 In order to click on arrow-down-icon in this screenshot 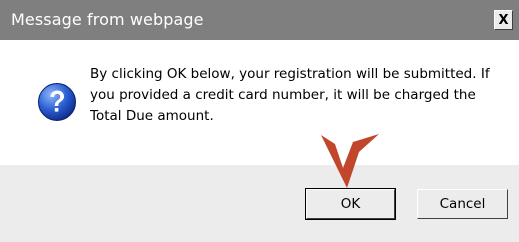, I will do `click(350, 161)`.